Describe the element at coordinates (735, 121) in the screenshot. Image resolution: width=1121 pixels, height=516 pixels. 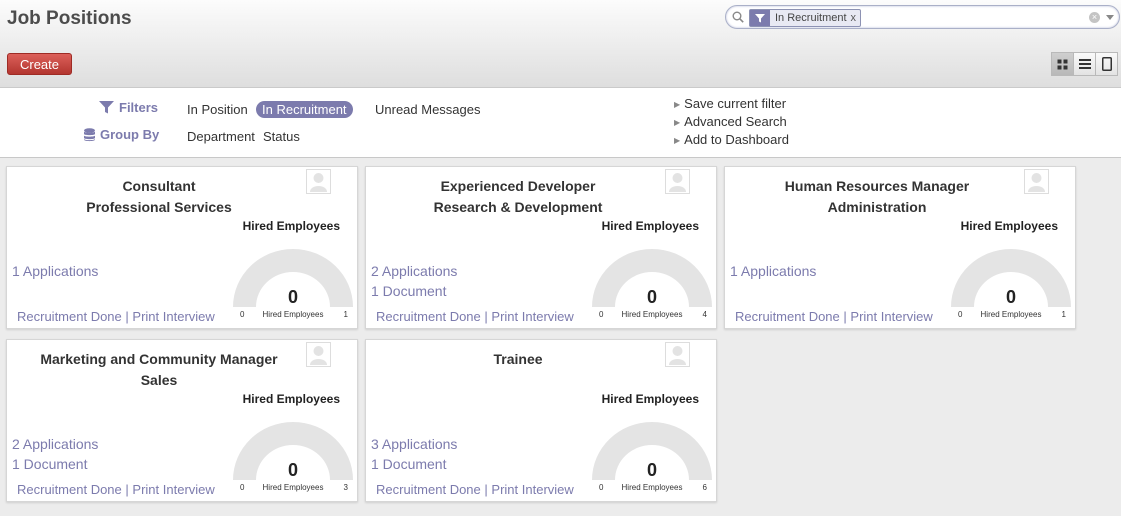
I see `advanced-search-label: Advanced Search` at that location.